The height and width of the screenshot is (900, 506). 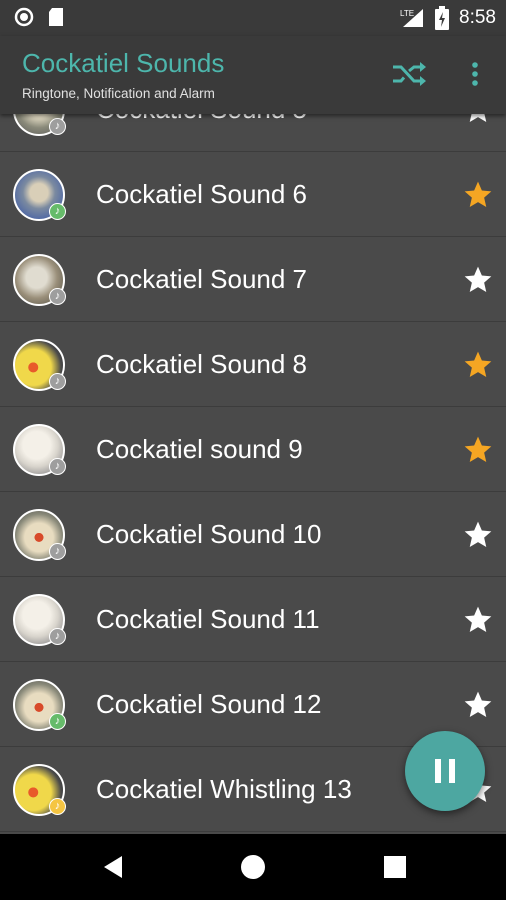 I want to click on navigation-bar, so click(x=253, y=867).